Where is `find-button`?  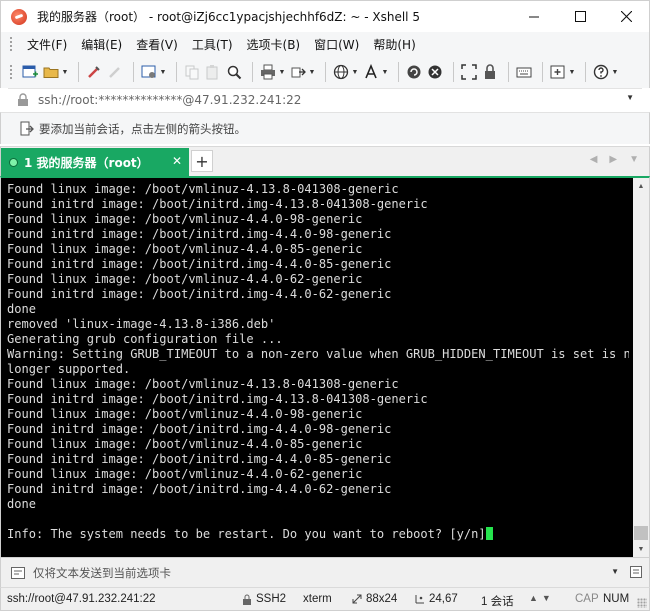 find-button is located at coordinates (234, 72).